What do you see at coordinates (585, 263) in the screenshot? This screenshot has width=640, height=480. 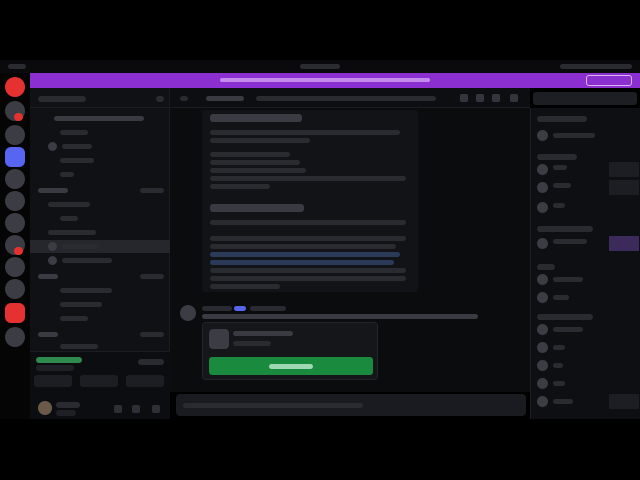 I see `member-list` at bounding box center [585, 263].